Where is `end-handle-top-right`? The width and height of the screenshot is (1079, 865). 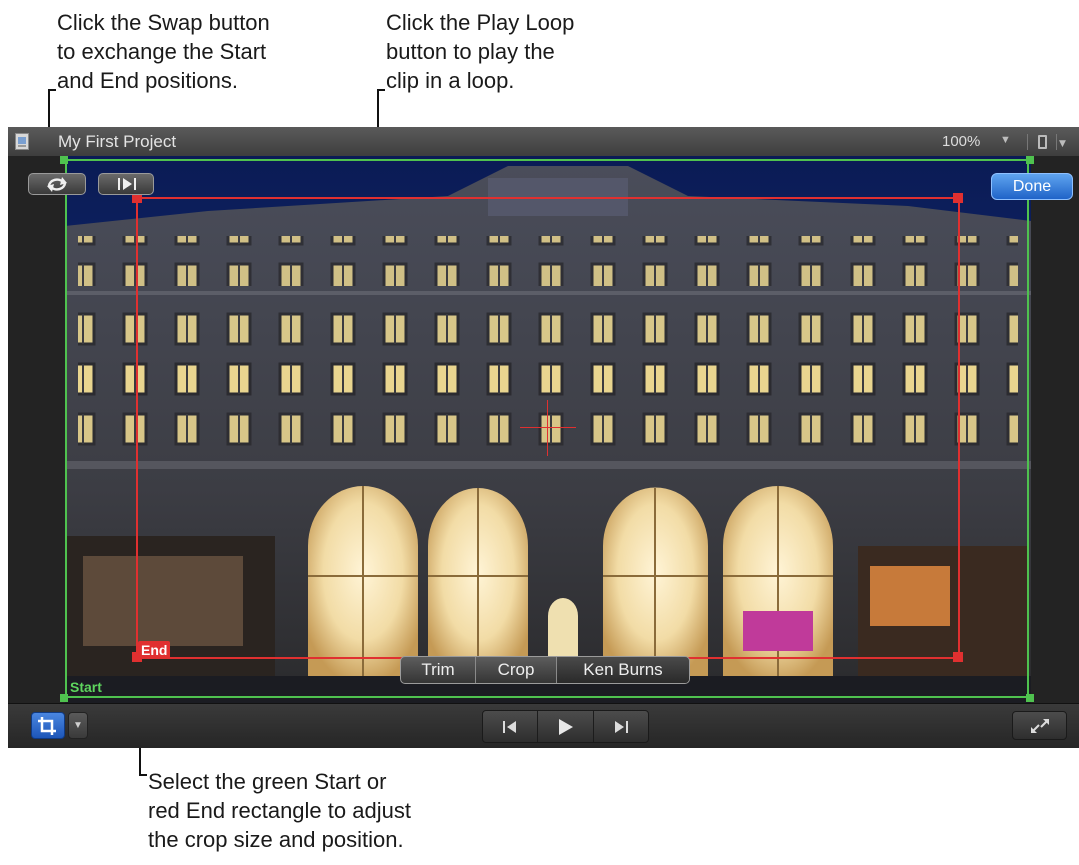 end-handle-top-right is located at coordinates (958, 198).